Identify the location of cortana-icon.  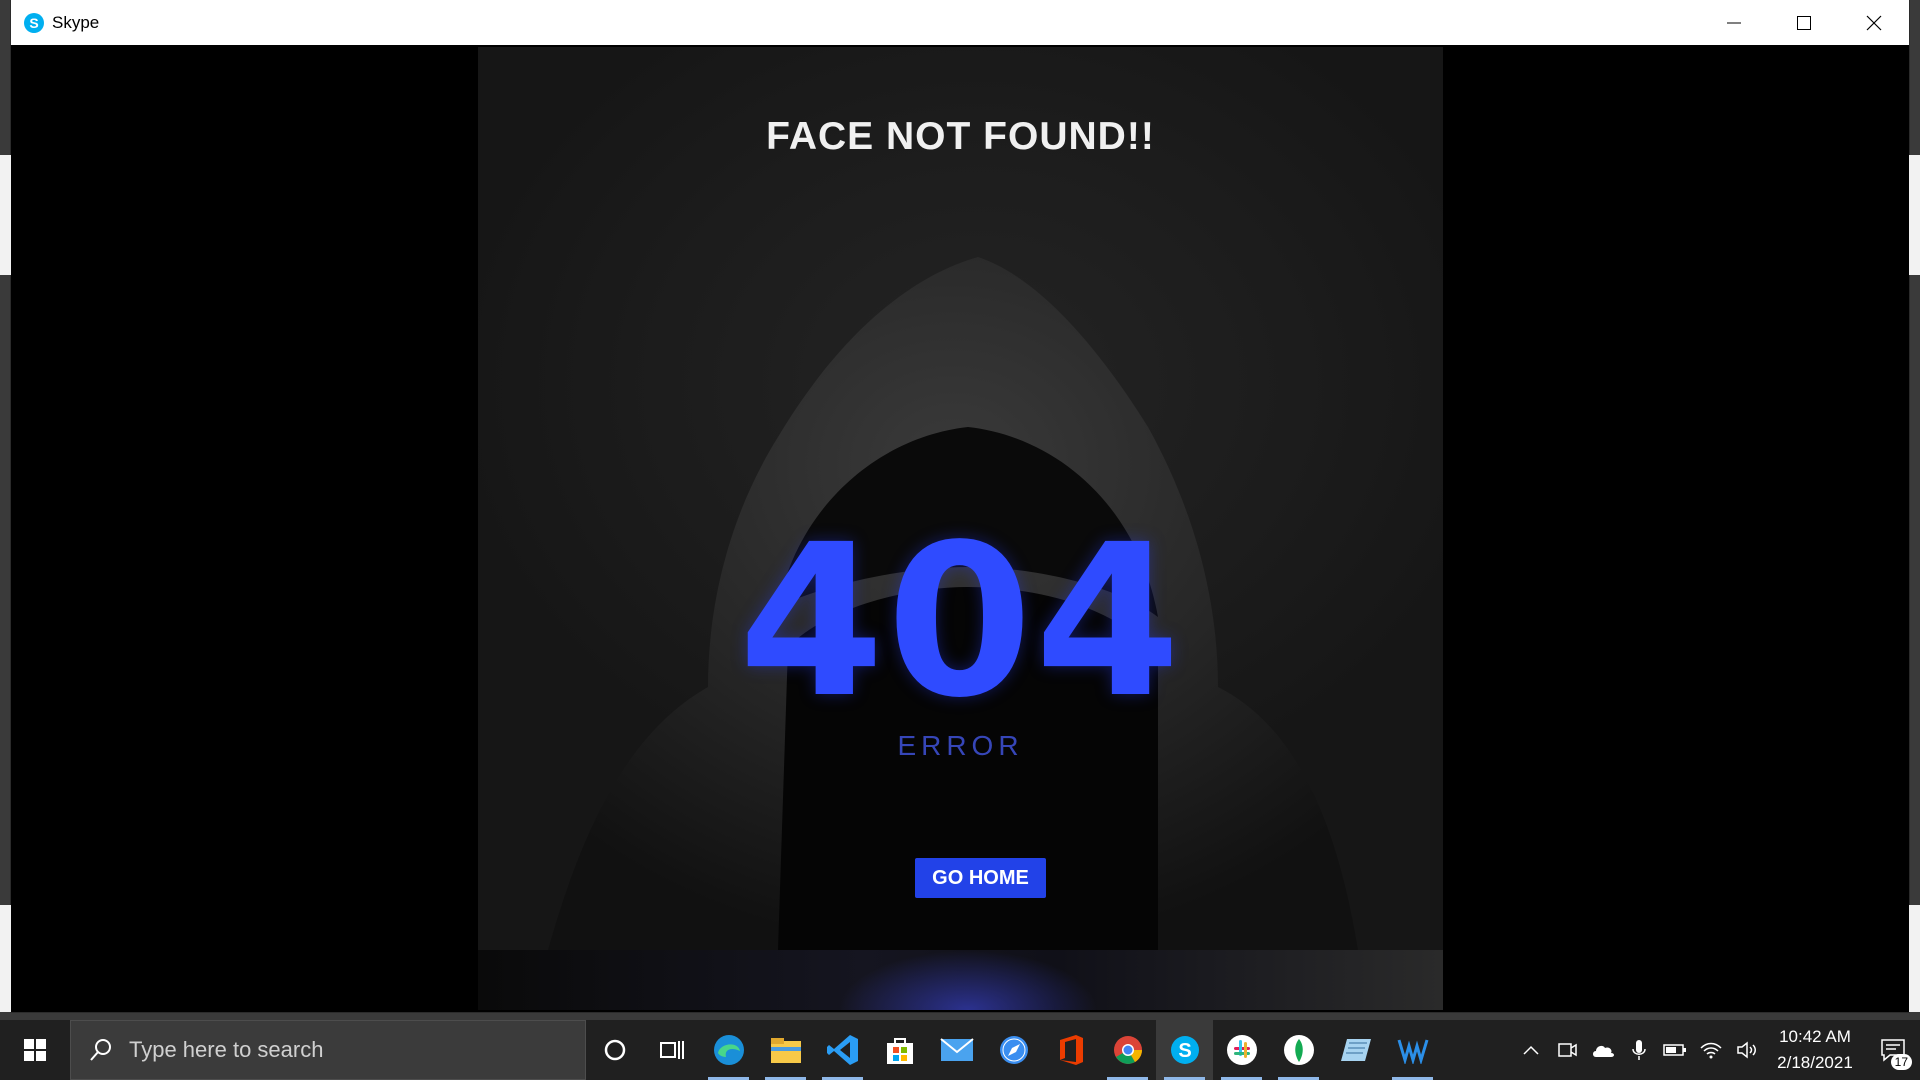
(614, 1050).